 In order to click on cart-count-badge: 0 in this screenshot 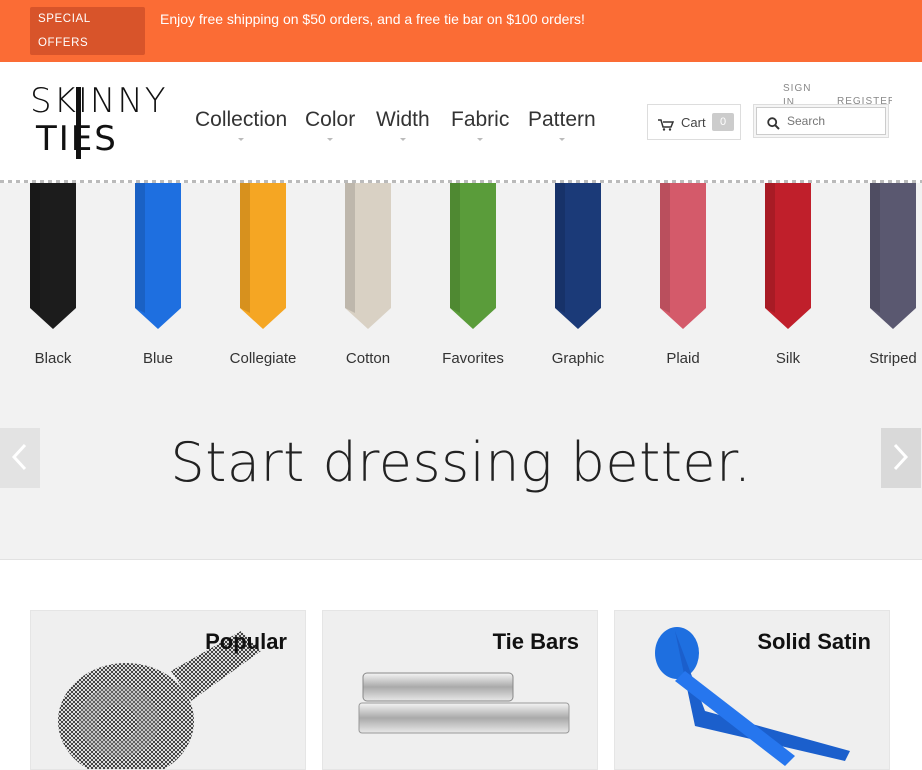, I will do `click(723, 122)`.